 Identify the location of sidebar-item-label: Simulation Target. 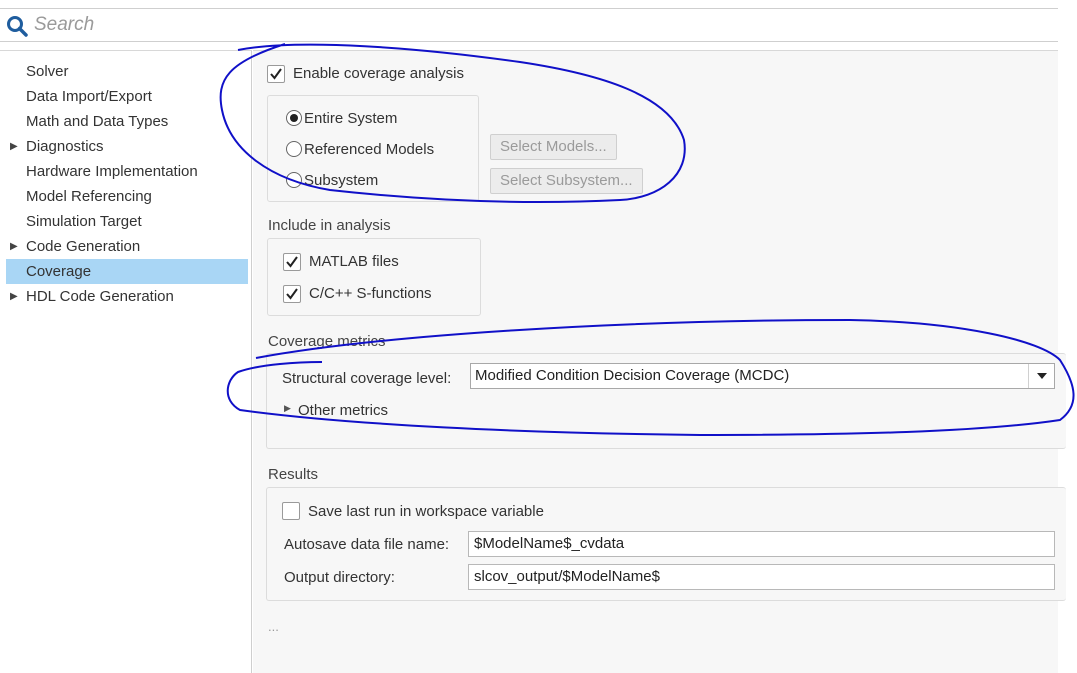
(84, 221).